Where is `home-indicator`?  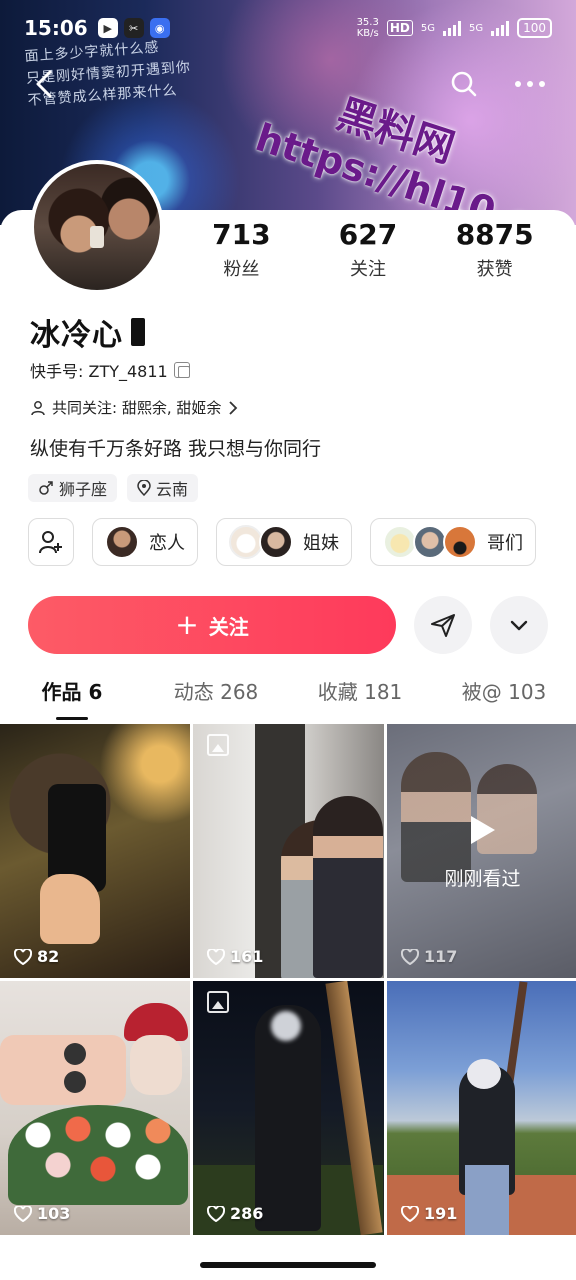
home-indicator is located at coordinates (288, 1265).